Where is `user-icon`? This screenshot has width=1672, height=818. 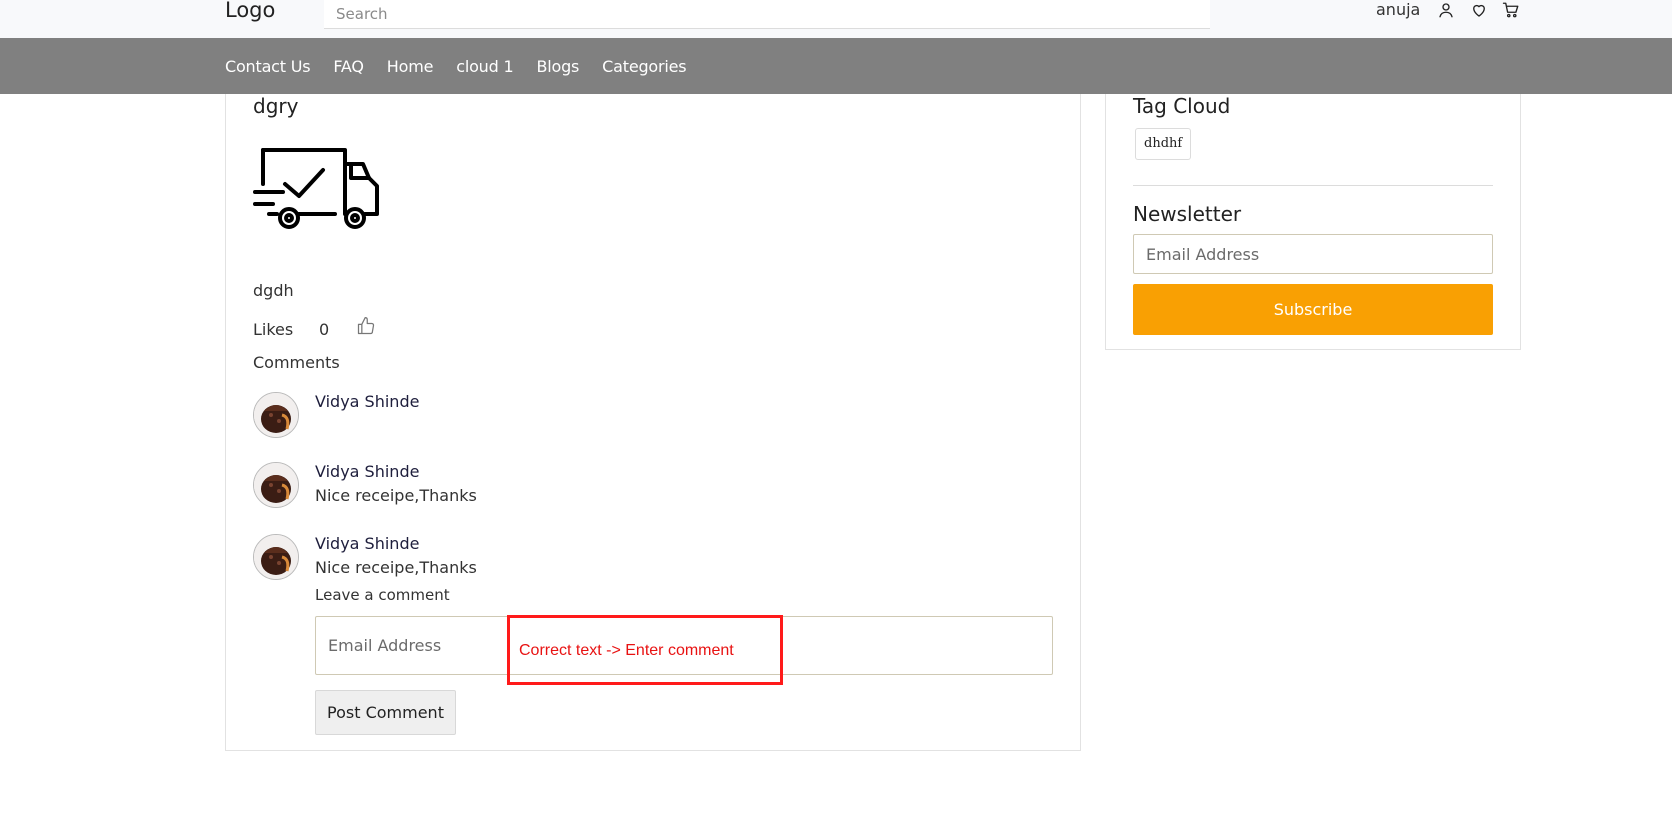
user-icon is located at coordinates (1446, 10).